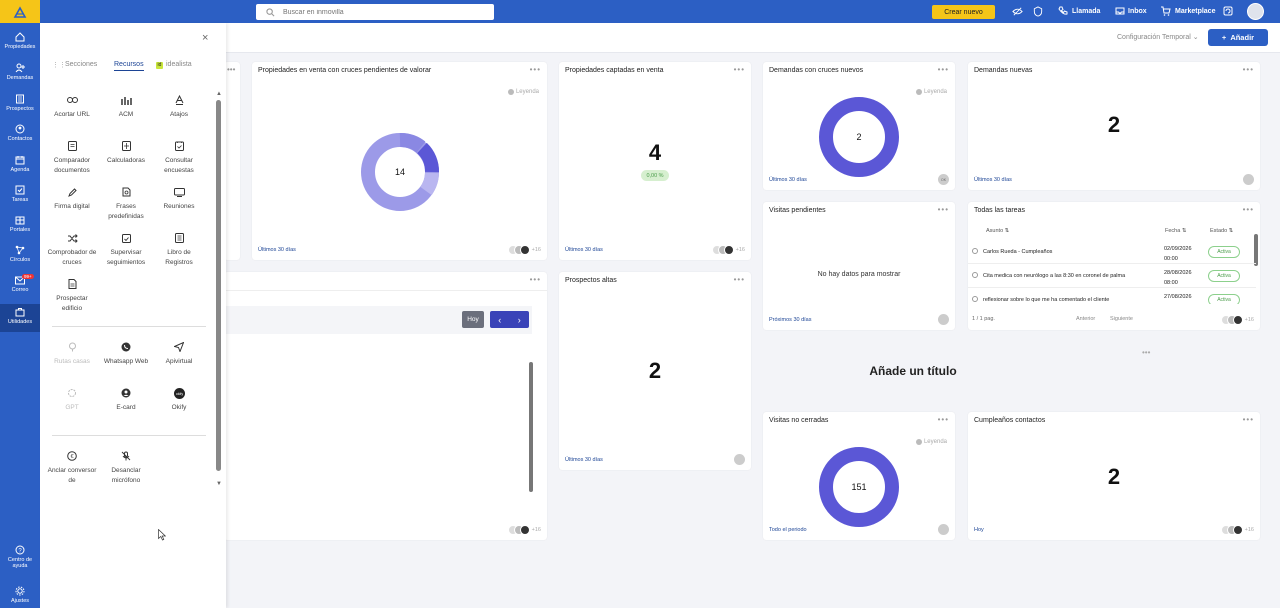  Describe the element at coordinates (81, 64) in the screenshot. I see `tab-secciones: Secciones` at that location.